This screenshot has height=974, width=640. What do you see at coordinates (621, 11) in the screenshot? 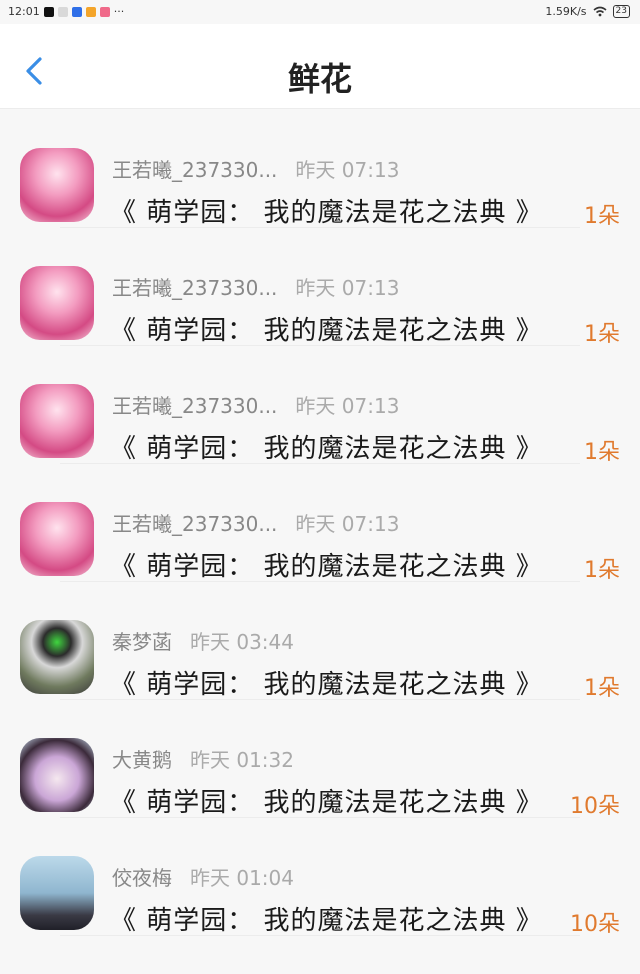
I see `battery-indicator: 23` at bounding box center [621, 11].